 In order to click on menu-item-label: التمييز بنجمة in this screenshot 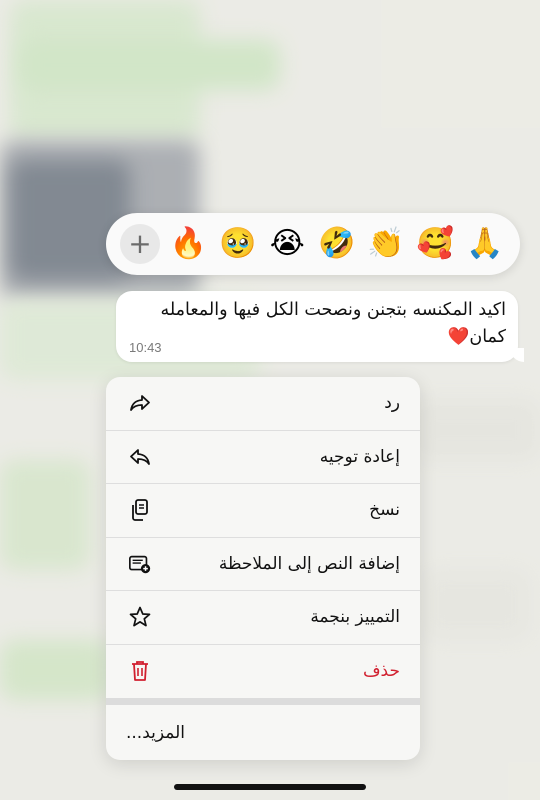, I will do `click(355, 617)`.